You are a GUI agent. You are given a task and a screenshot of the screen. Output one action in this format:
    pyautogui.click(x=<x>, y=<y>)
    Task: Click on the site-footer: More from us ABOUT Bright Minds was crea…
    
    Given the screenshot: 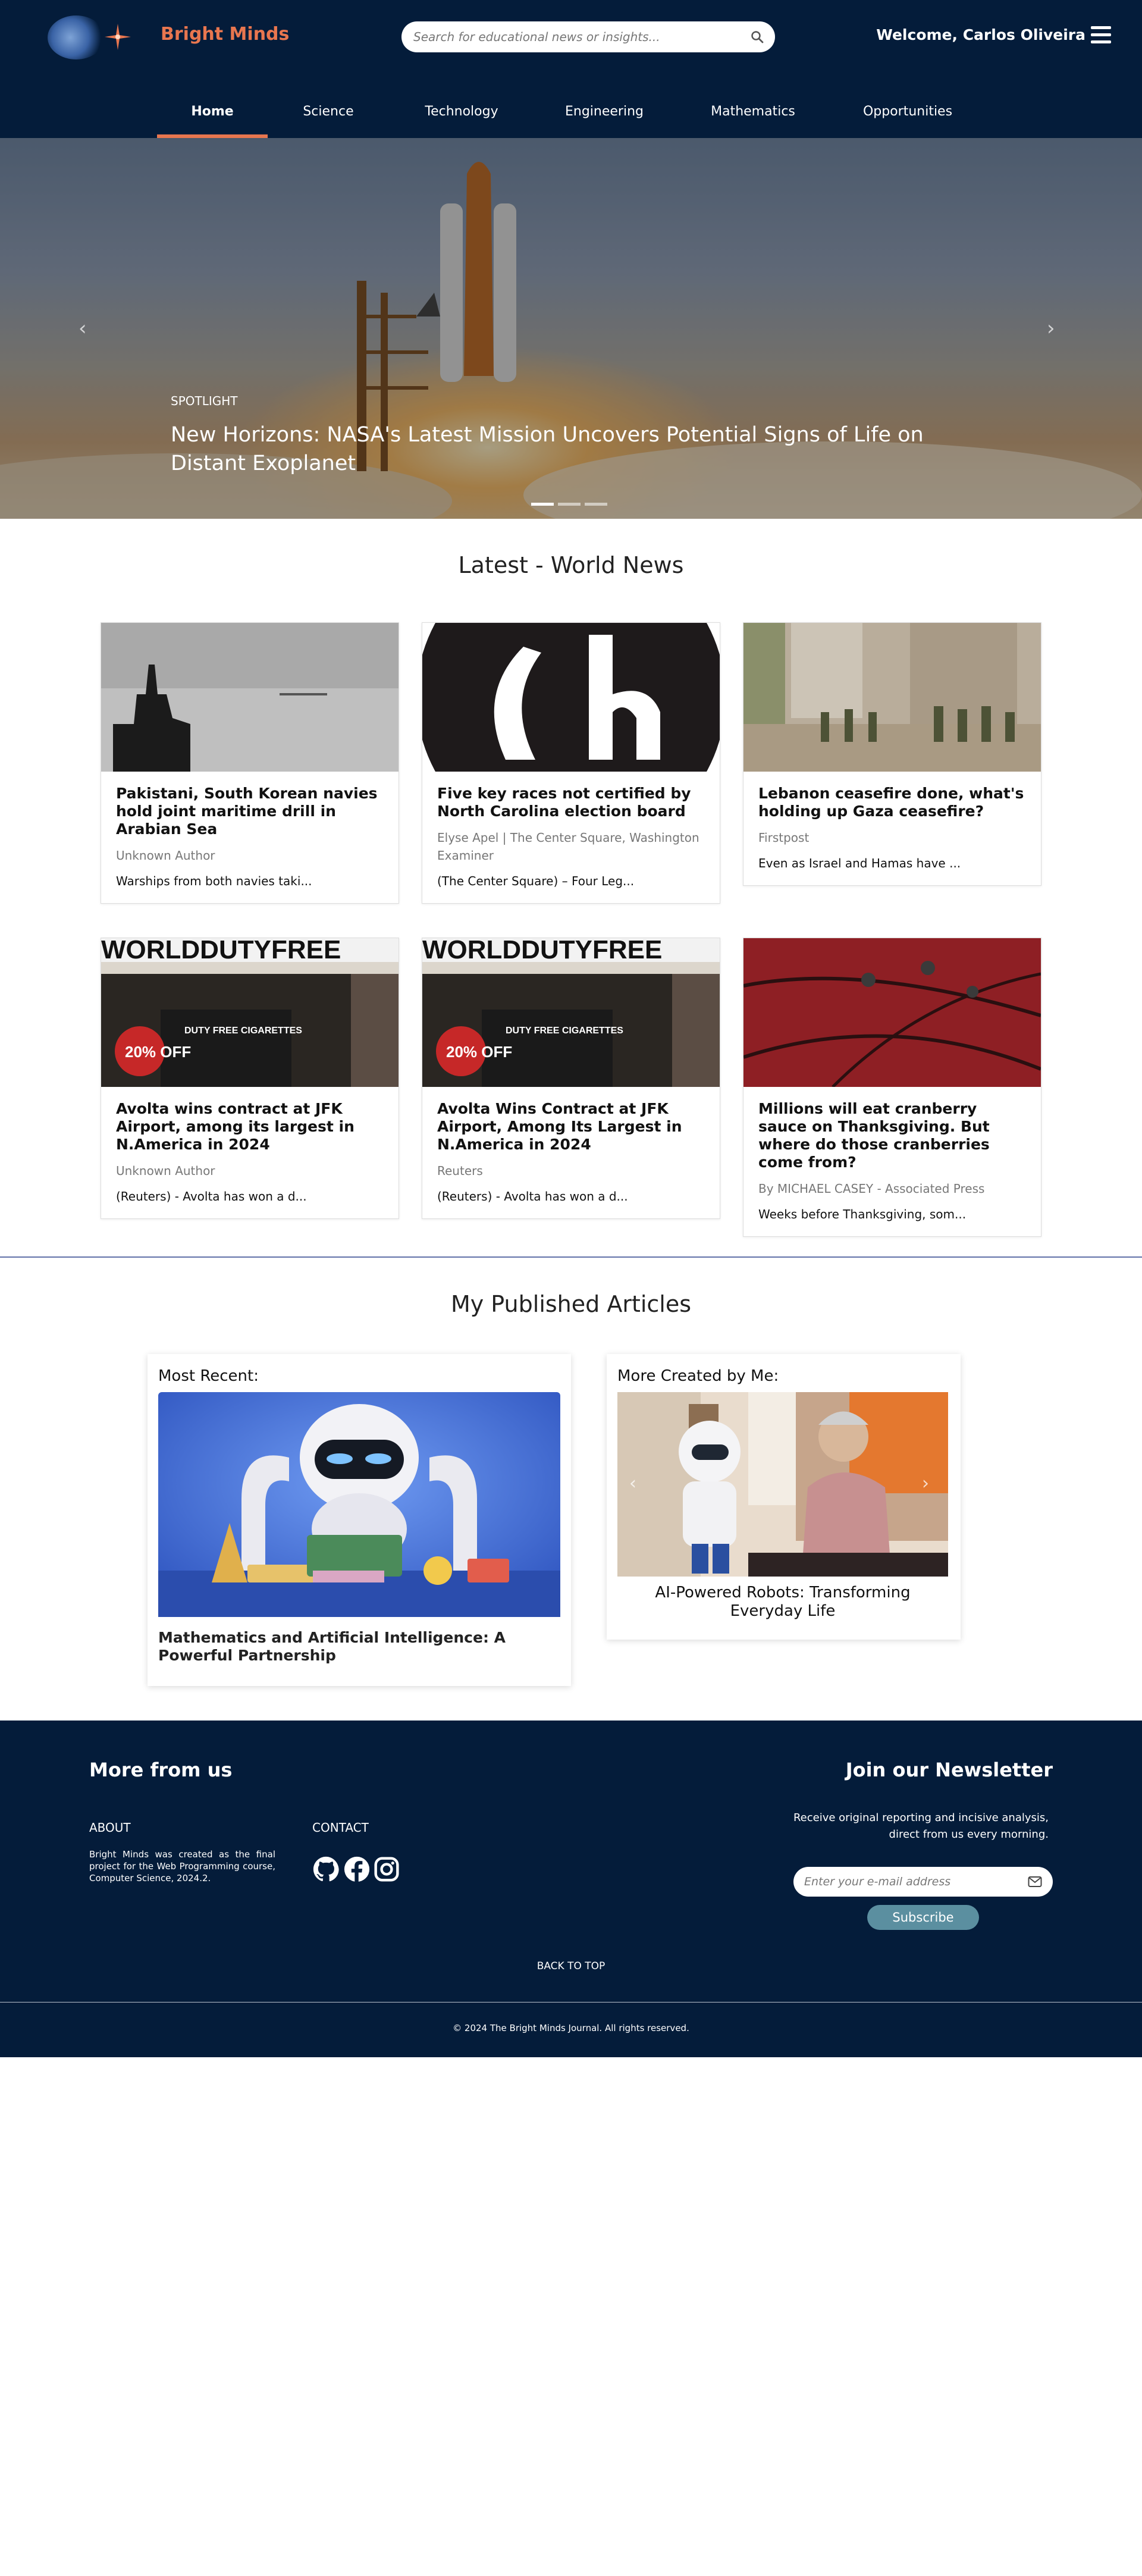 What is the action you would take?
    pyautogui.click(x=571, y=1889)
    